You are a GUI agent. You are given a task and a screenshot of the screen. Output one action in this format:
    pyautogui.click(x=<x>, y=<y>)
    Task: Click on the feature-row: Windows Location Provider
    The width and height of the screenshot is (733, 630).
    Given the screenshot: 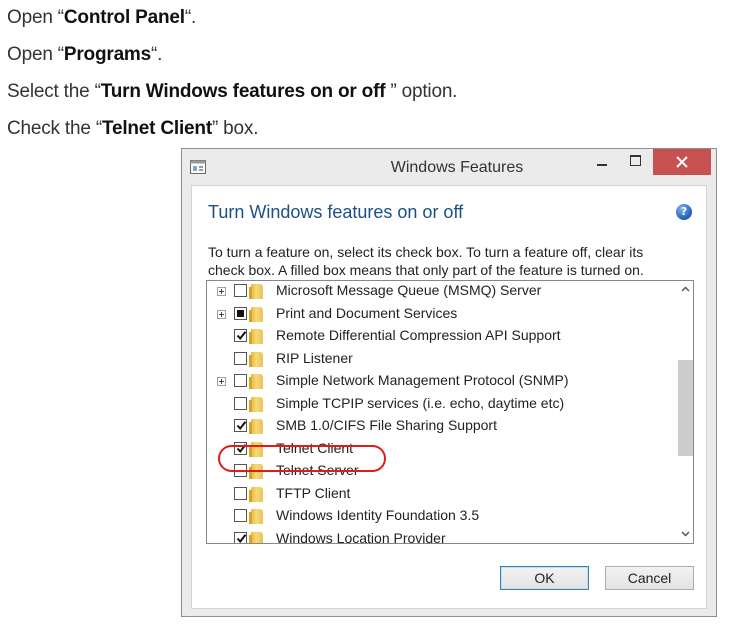 What is the action you would take?
    pyautogui.click(x=442, y=536)
    